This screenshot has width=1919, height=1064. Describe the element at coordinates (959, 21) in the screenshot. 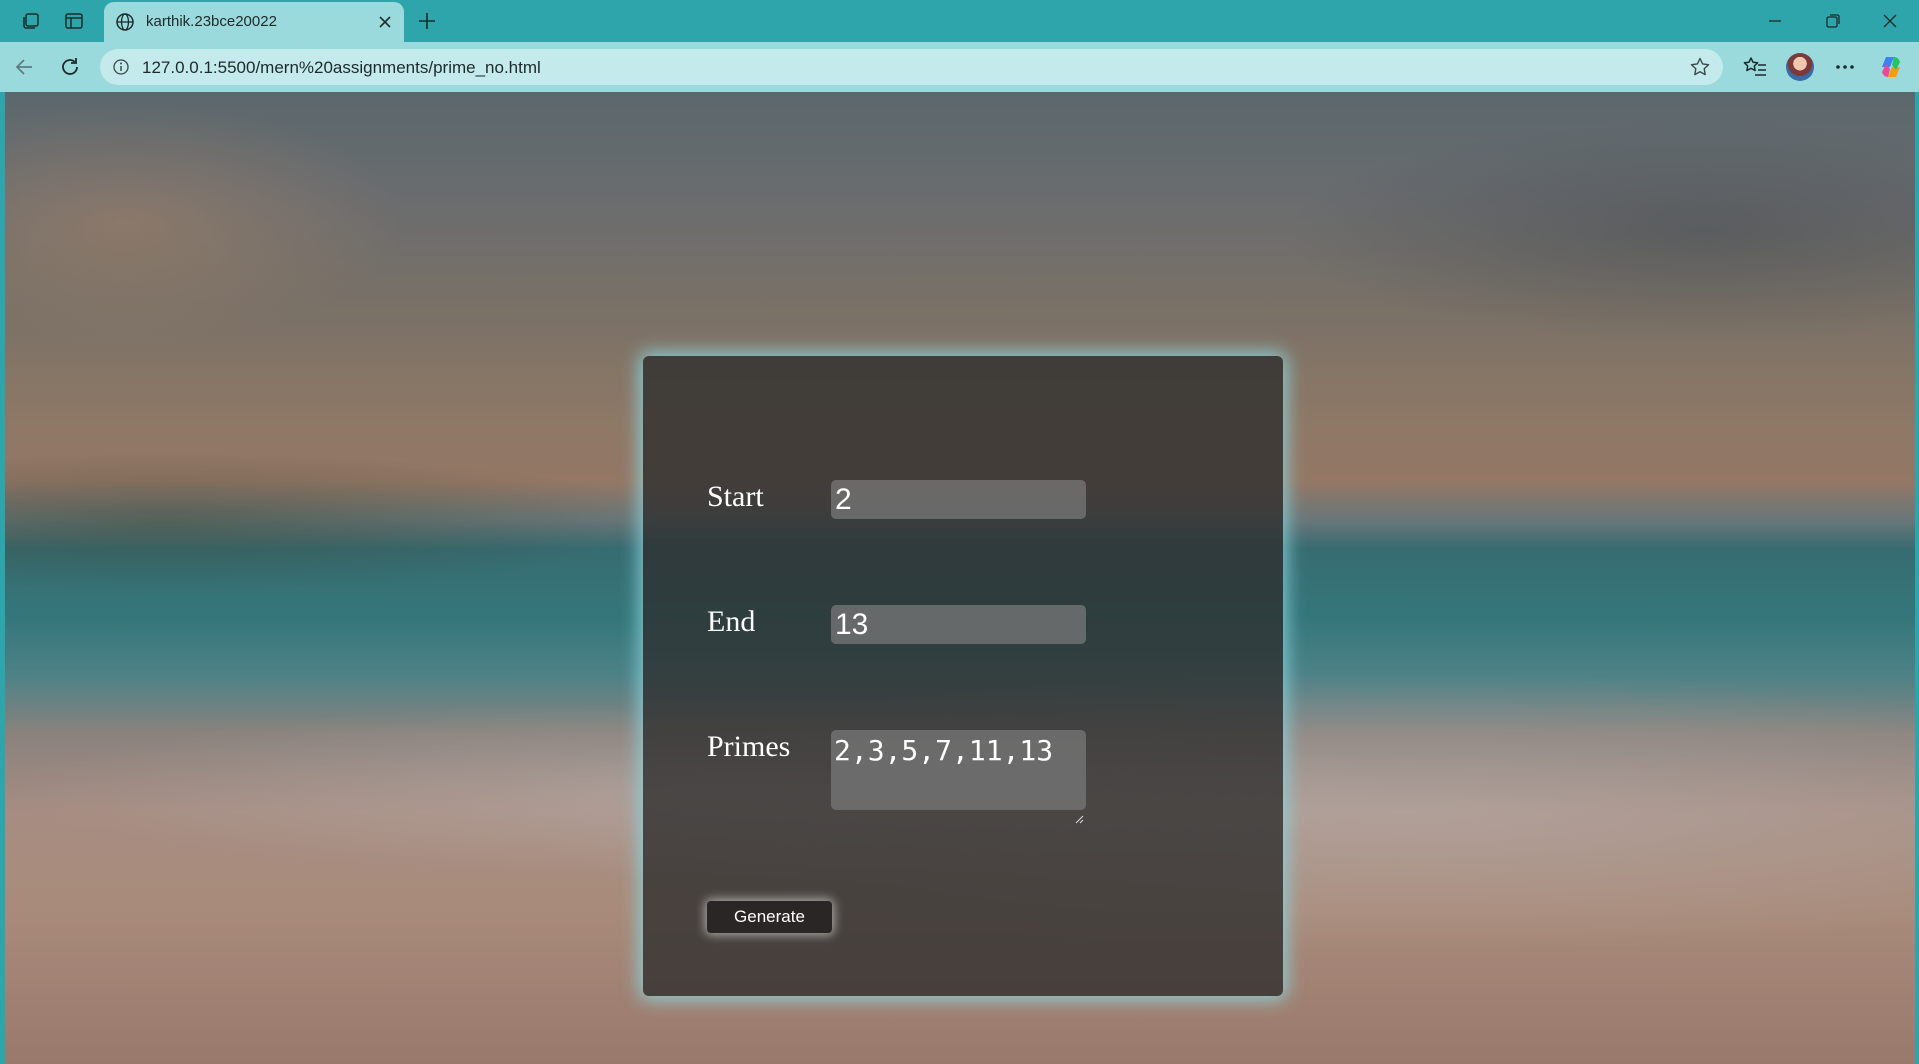

I see `browser-titlebar: karthik.23bce20022` at that location.